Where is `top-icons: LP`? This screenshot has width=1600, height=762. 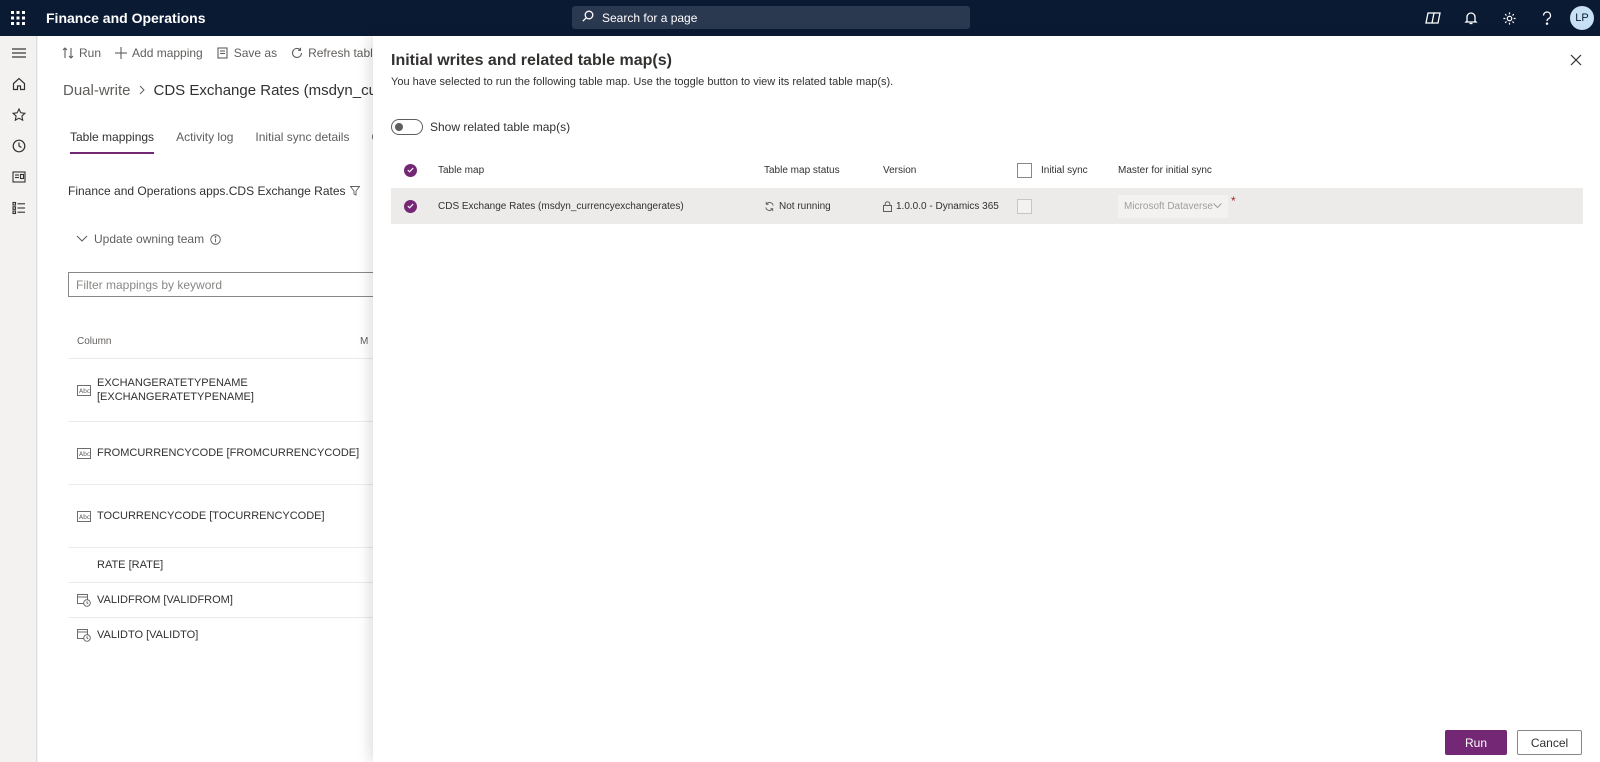
top-icons: LP is located at coordinates (1507, 18).